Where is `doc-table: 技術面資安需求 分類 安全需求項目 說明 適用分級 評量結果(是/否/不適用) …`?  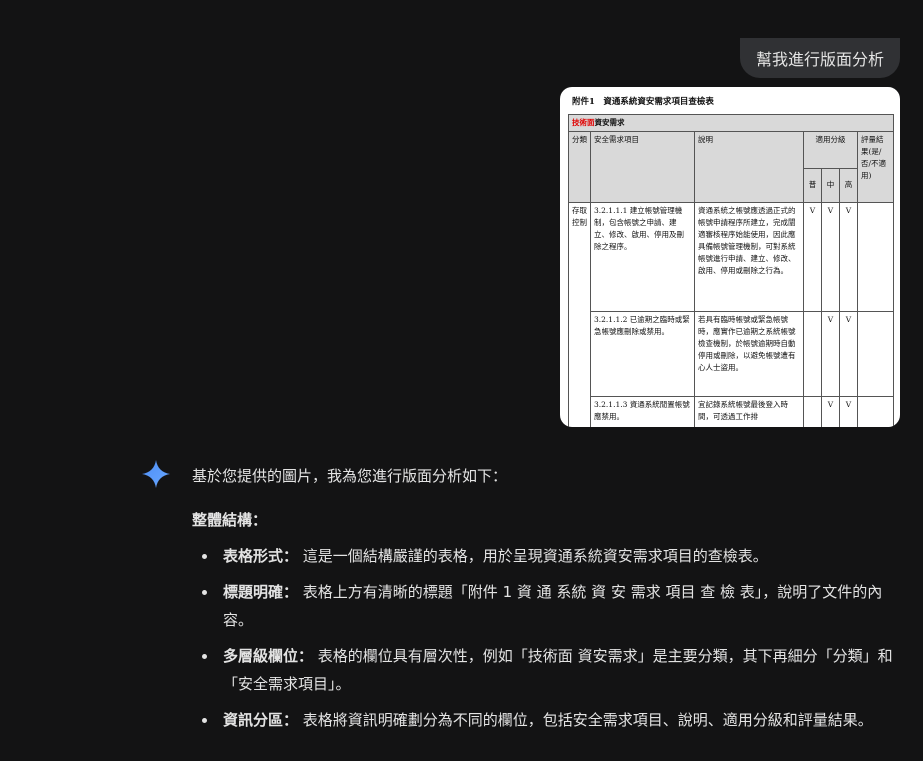
doc-table: 技術面資安需求 分類 安全需求項目 說明 適用分級 評量結果(是/否/不適用) … is located at coordinates (731, 270).